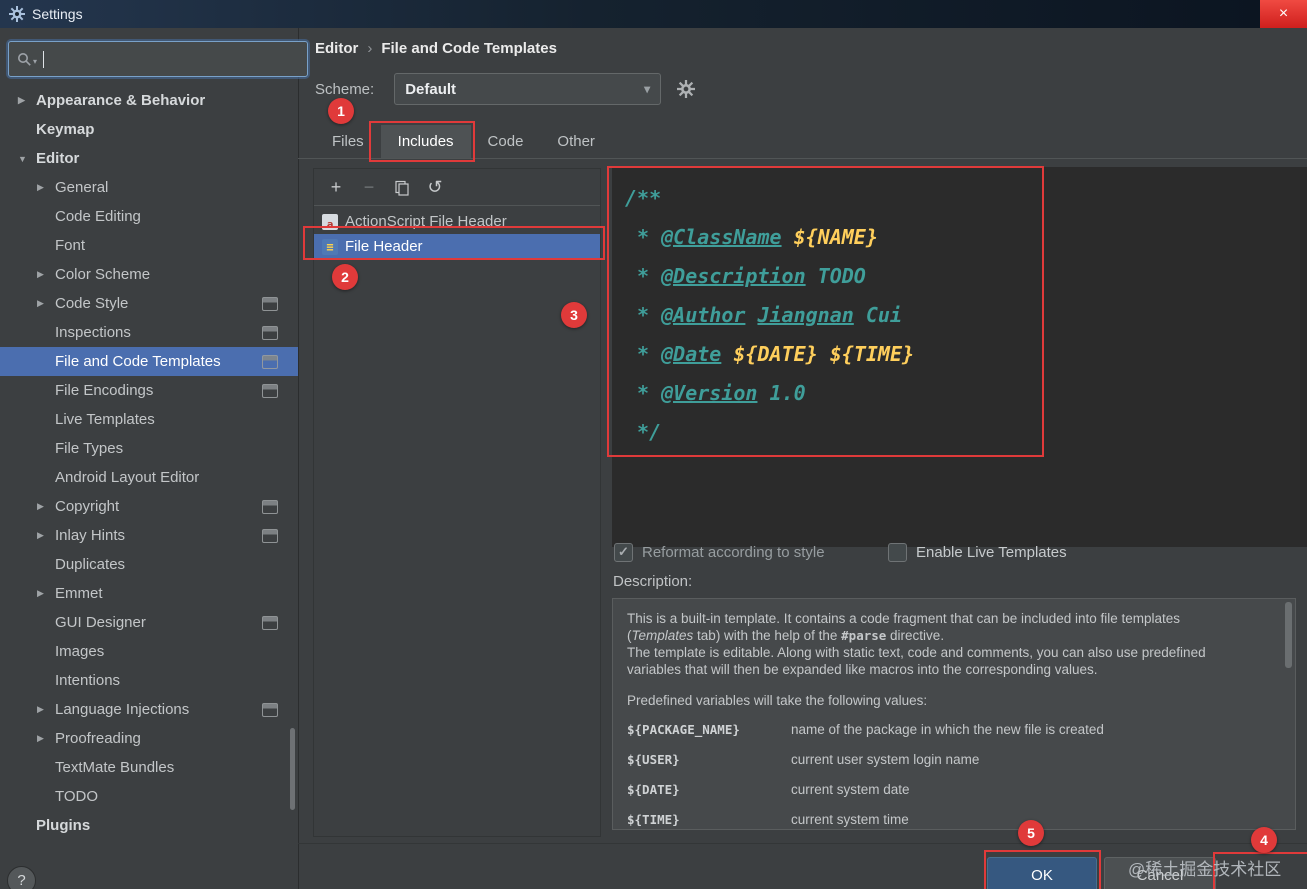 The image size is (1307, 889). I want to click on sidebar-item-code-style: ▶ Code Style, so click(149, 303).